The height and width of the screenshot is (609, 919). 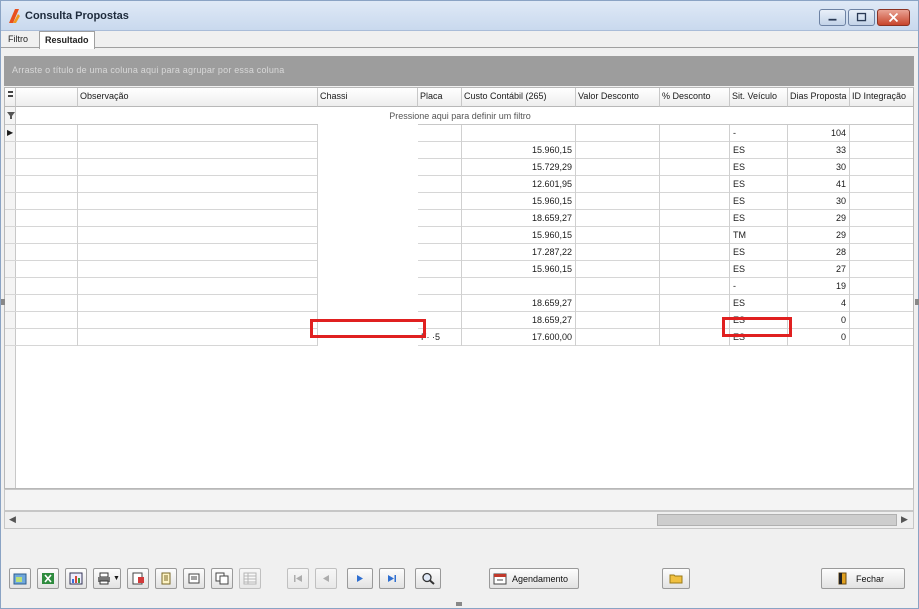 What do you see at coordinates (777, 520) in the screenshot?
I see `scrollbar-thumb` at bounding box center [777, 520].